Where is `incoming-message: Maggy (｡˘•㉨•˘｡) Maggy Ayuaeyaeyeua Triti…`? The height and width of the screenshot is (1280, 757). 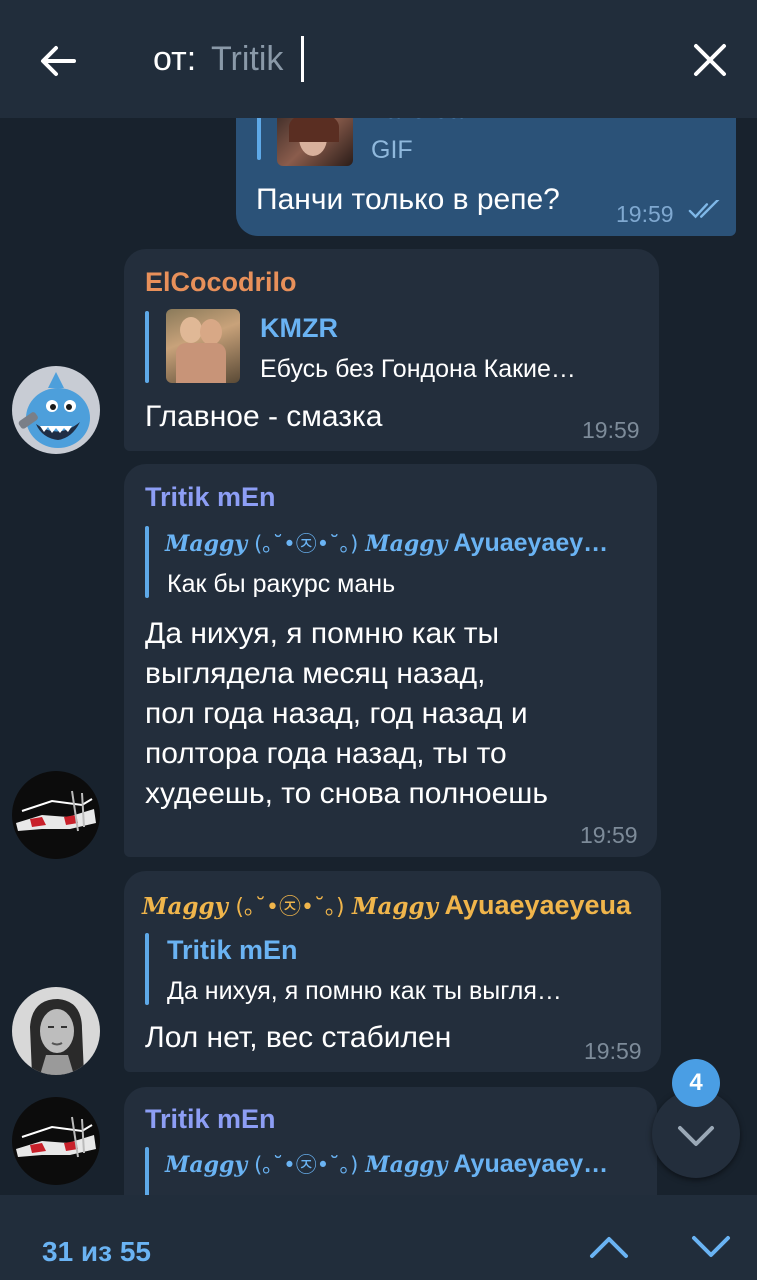
incoming-message: Maggy (｡˘•㉨•˘｡) Maggy Ayuaeyaeyeua Triti… is located at coordinates (392, 971).